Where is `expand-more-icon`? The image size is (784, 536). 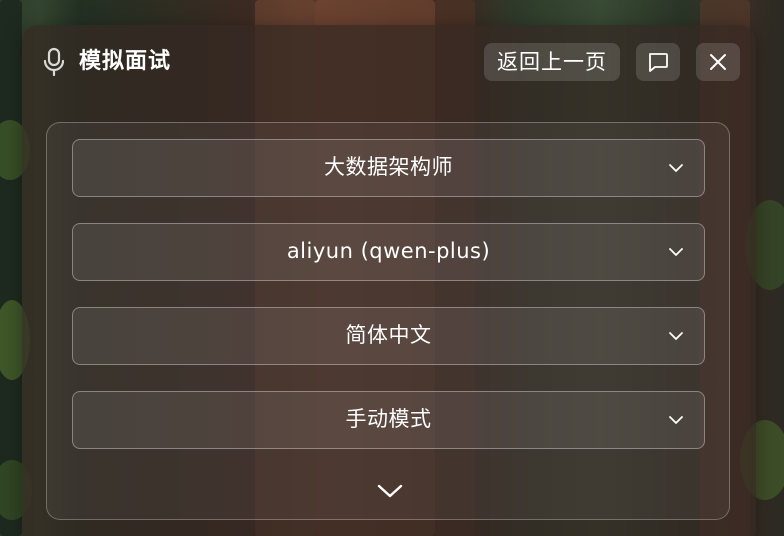
expand-more-icon is located at coordinates (390, 491).